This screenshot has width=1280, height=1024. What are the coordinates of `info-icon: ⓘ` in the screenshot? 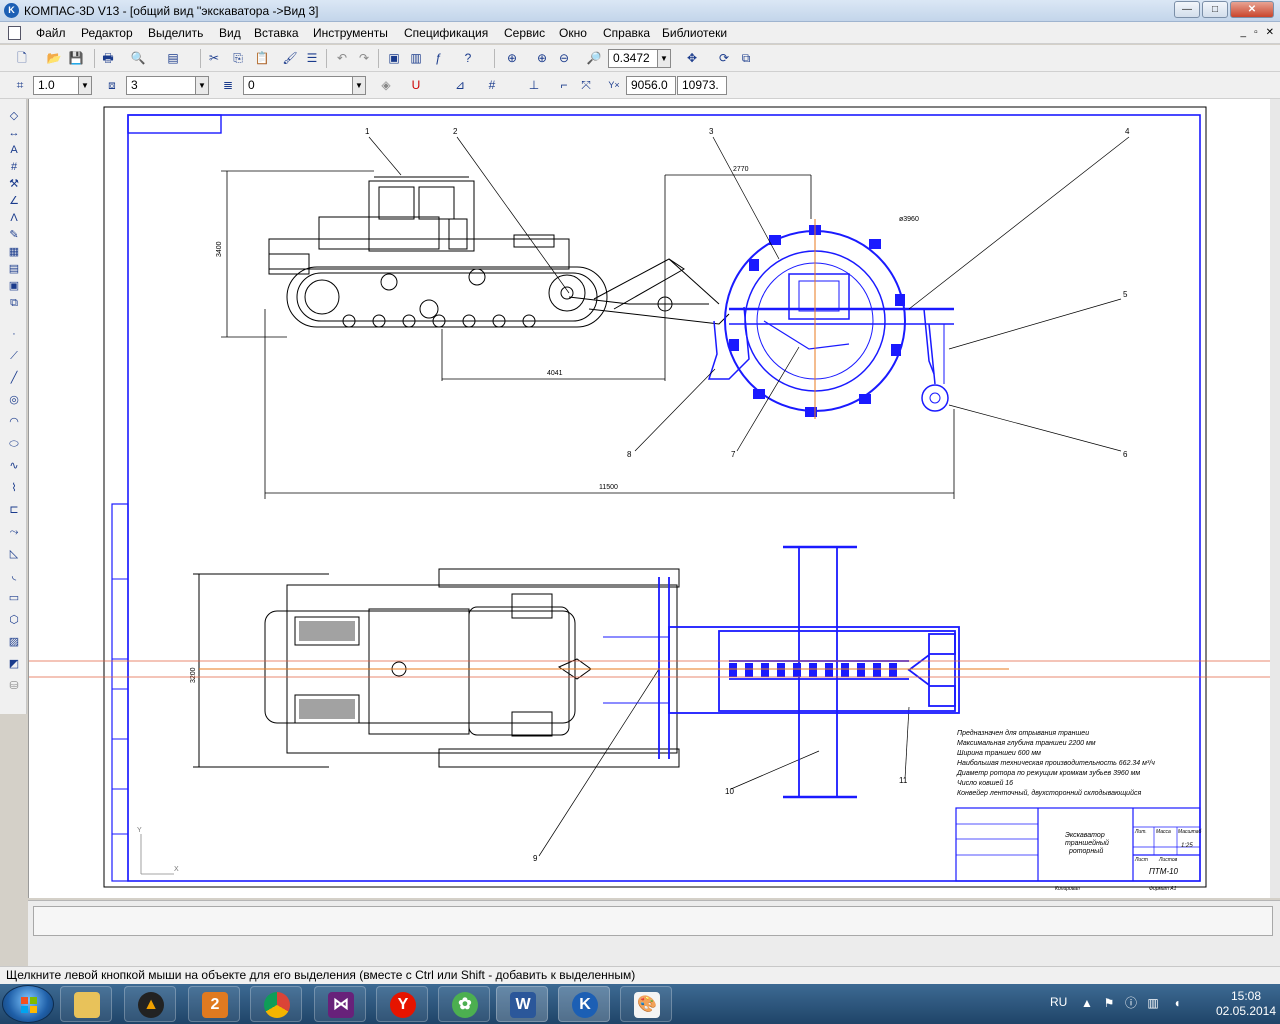 It's located at (1131, 1003).